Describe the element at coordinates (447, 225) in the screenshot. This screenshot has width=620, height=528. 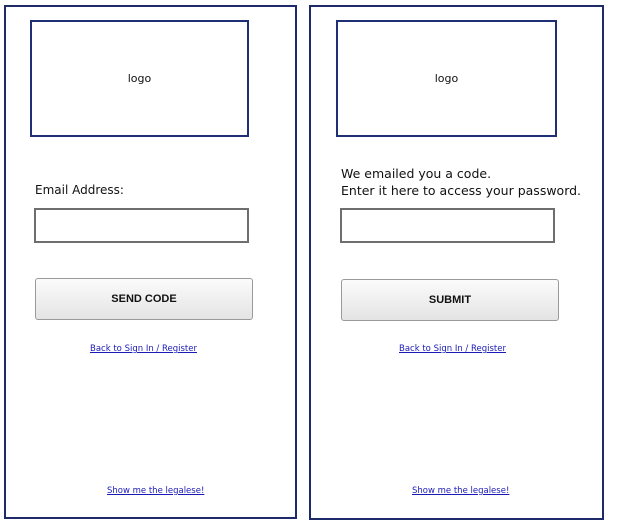
I see `code-field` at that location.